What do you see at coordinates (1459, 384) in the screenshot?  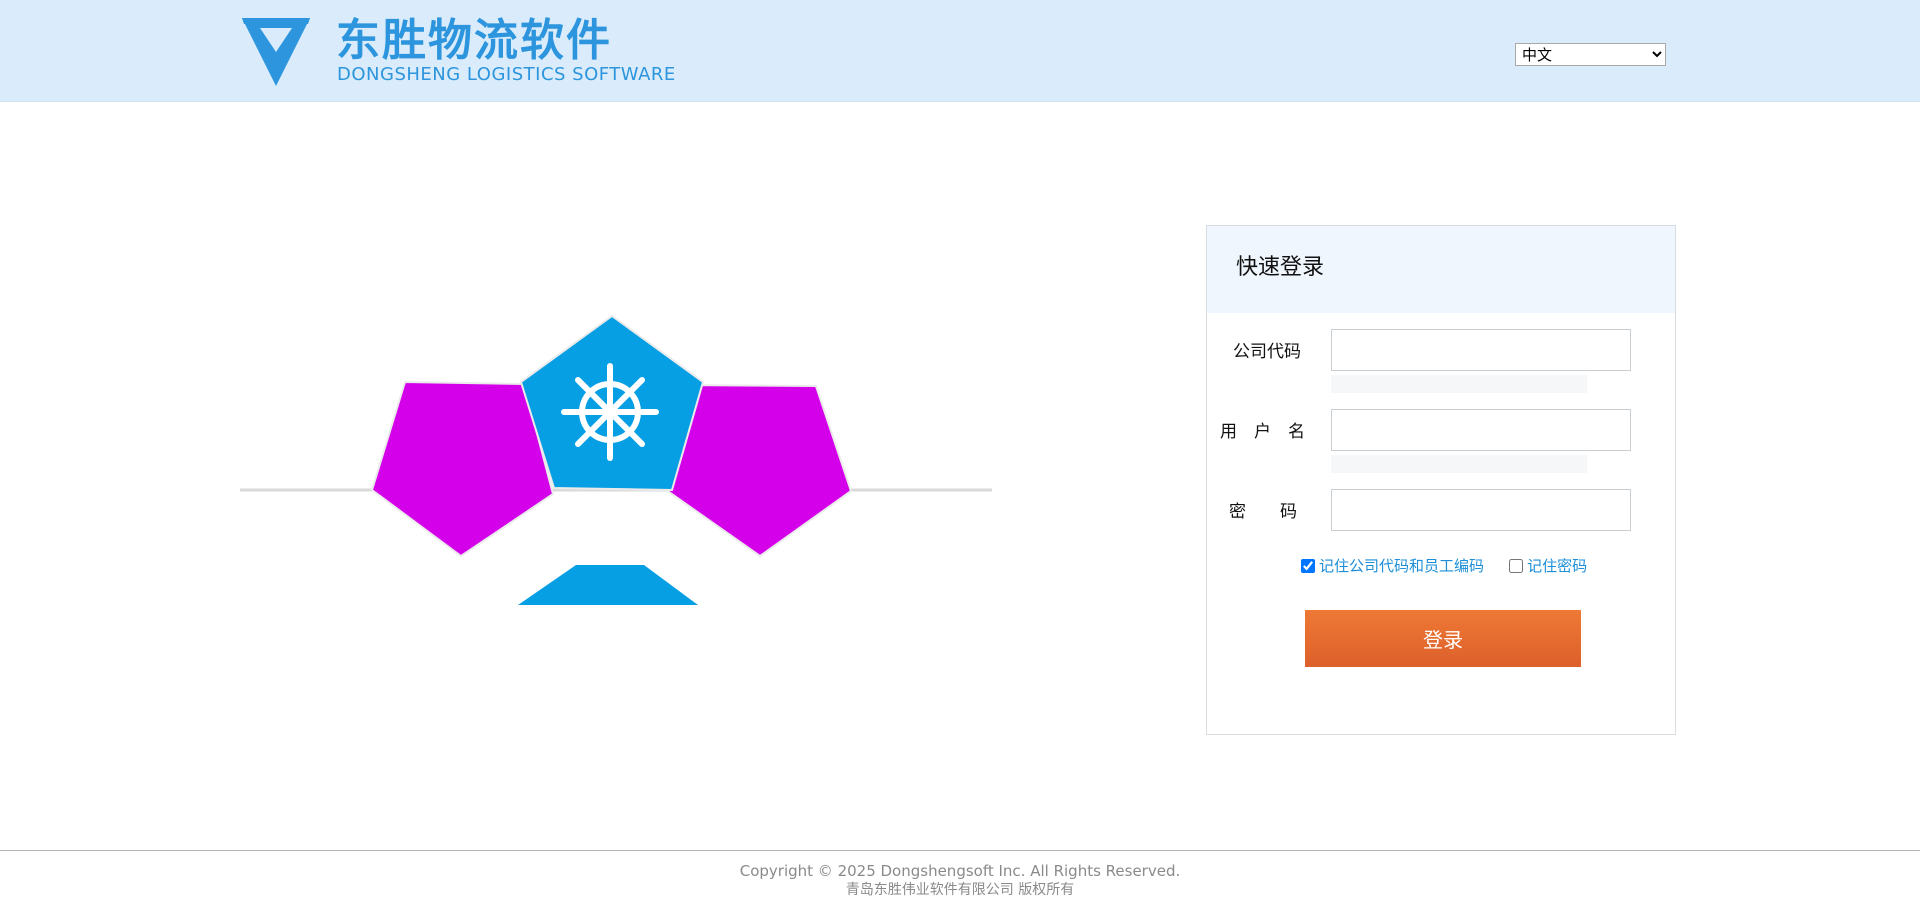 I see `company-code-hint` at bounding box center [1459, 384].